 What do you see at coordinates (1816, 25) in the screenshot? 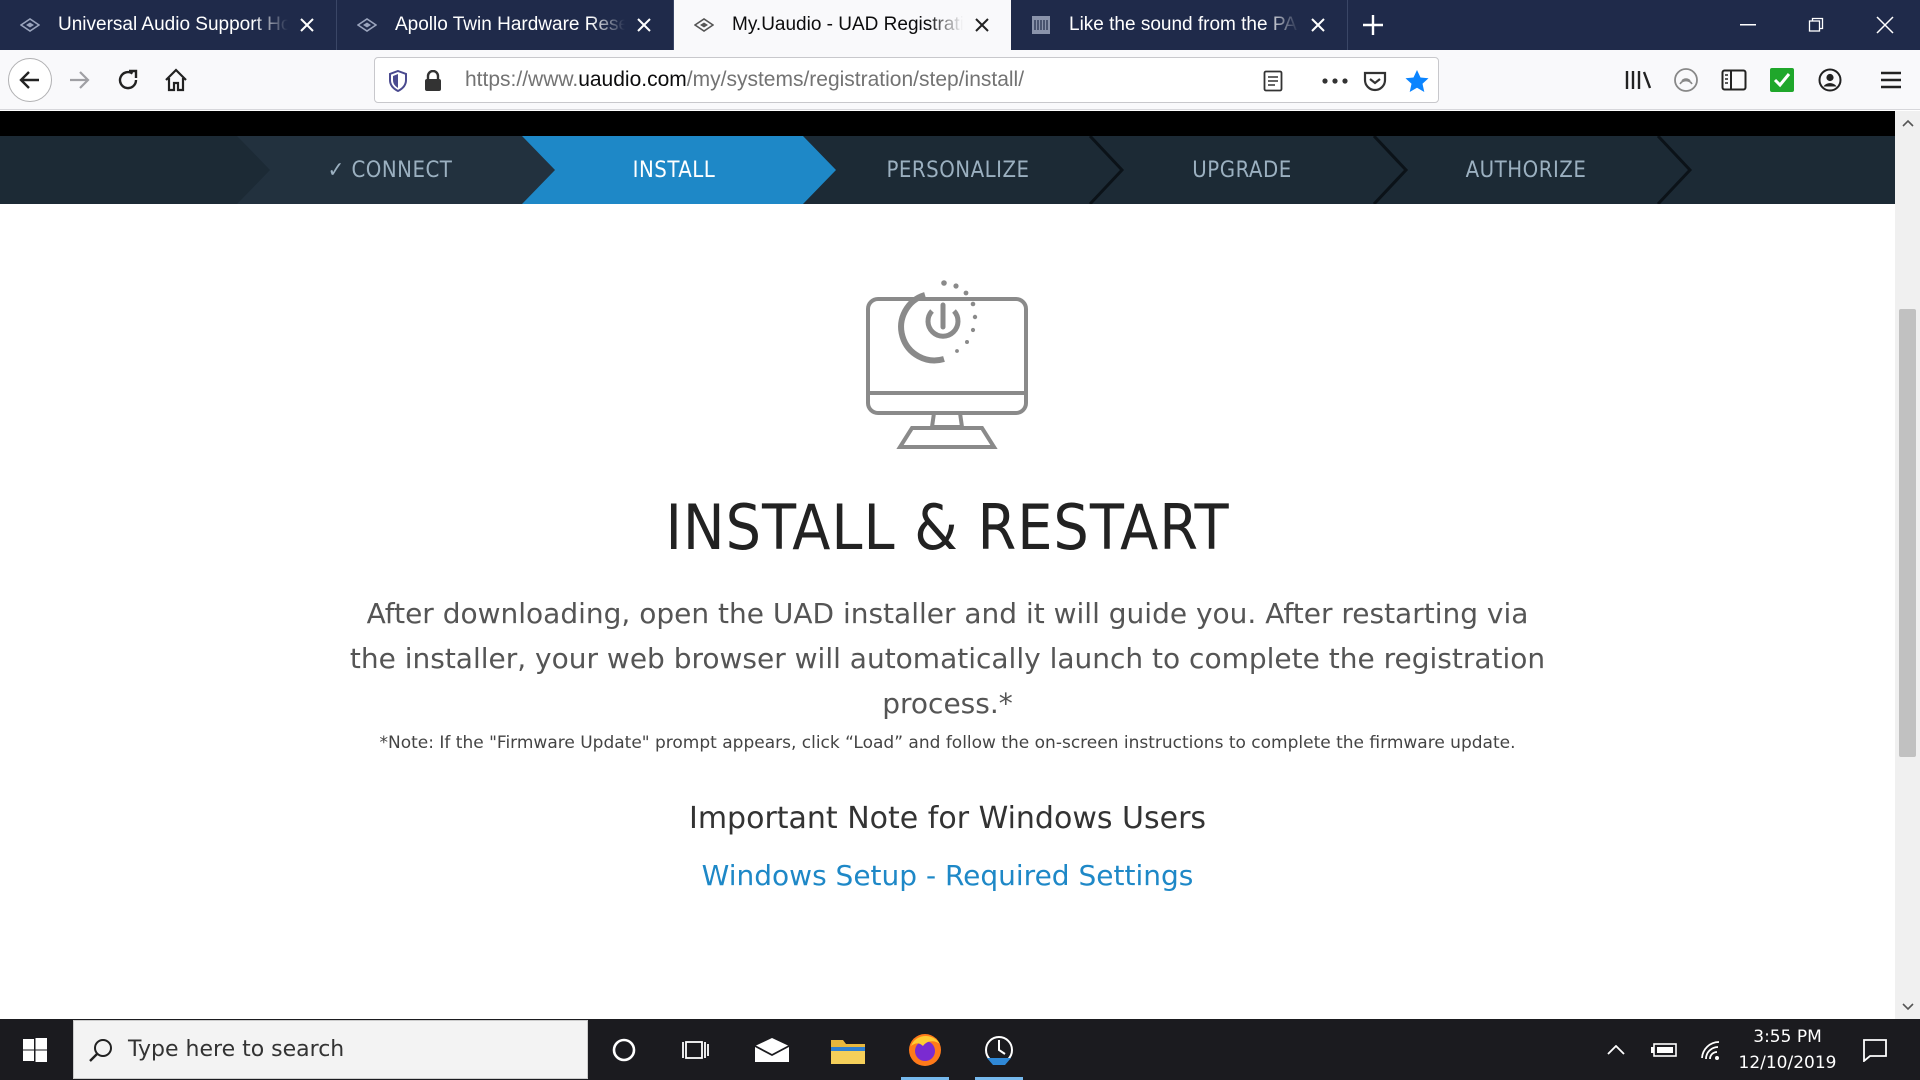
I see `restore-window-button` at bounding box center [1816, 25].